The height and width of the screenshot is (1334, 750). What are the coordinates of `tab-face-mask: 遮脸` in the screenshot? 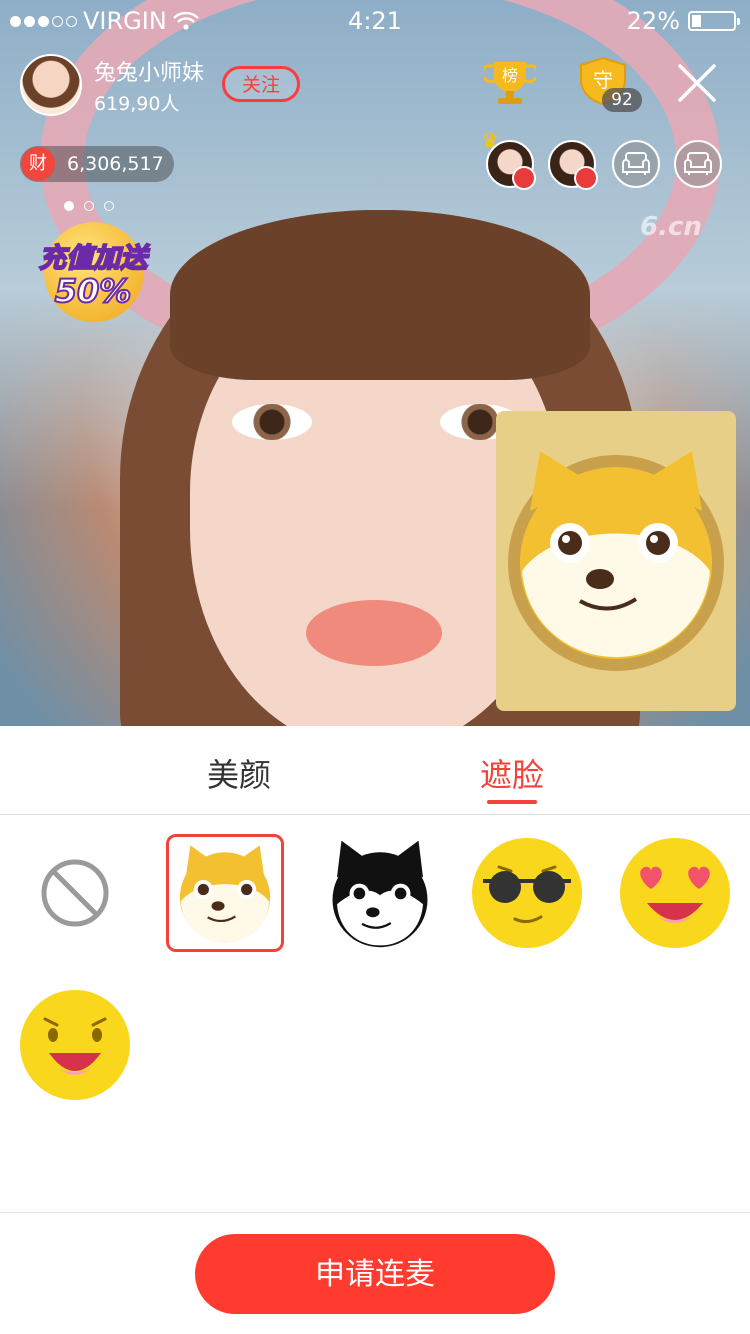 It's located at (512, 773).